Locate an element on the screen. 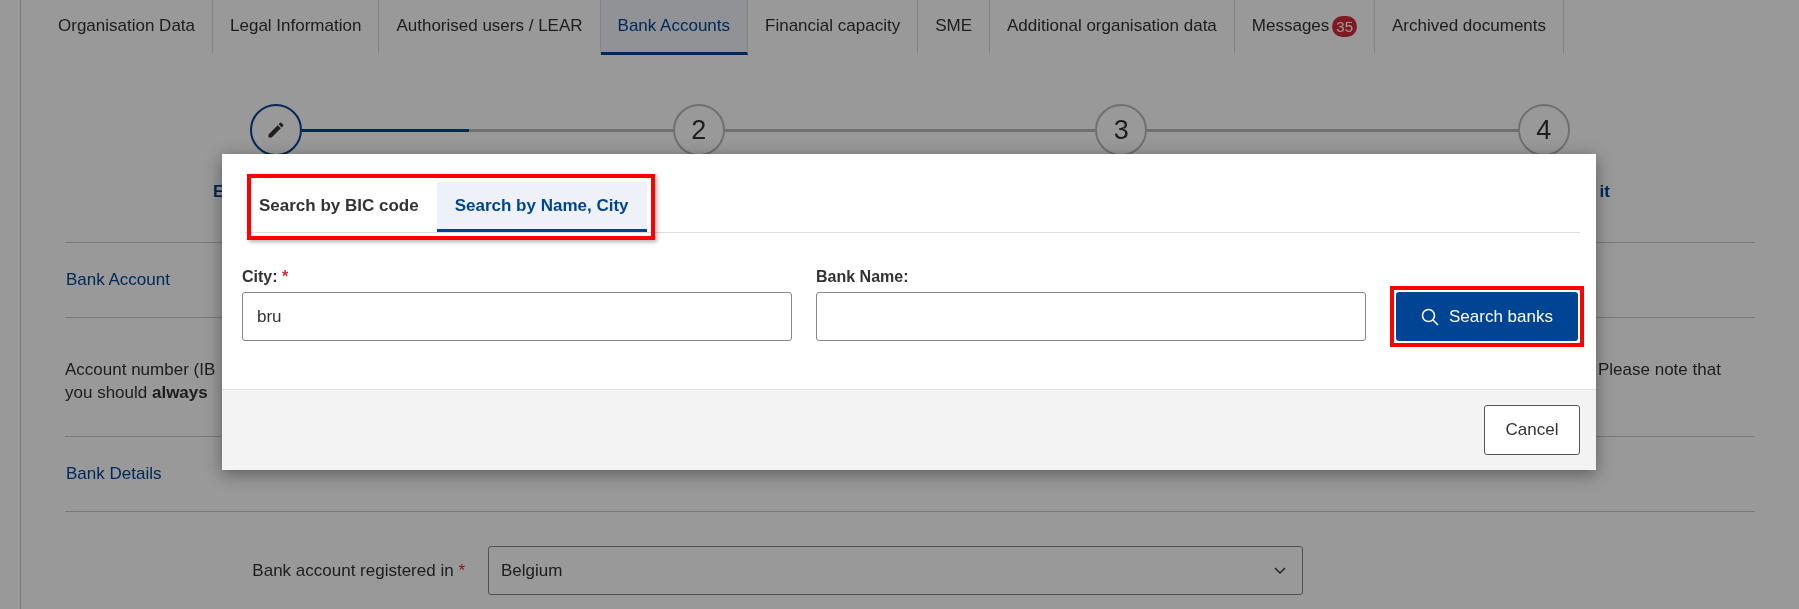  section-title: Bank Account is located at coordinates (118, 279).